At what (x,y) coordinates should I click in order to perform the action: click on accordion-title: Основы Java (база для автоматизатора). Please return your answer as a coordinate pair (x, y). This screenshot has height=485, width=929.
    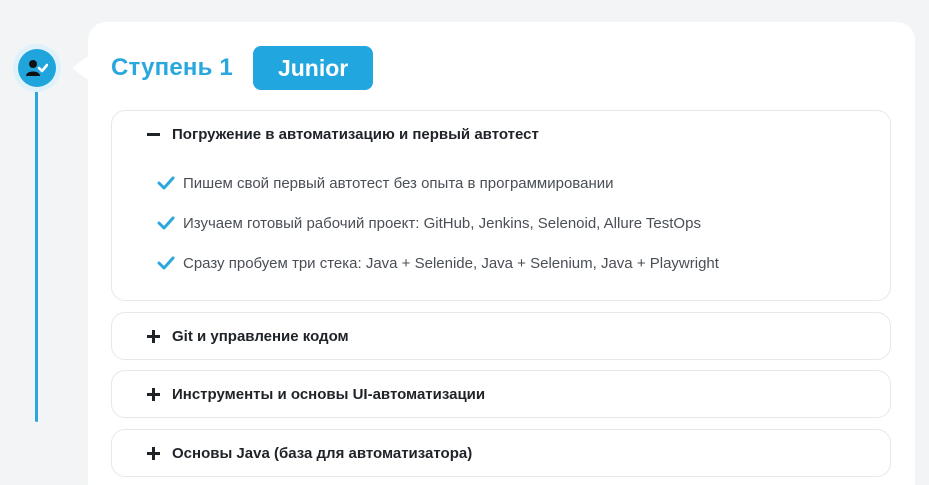
    Looking at the image, I should click on (322, 453).